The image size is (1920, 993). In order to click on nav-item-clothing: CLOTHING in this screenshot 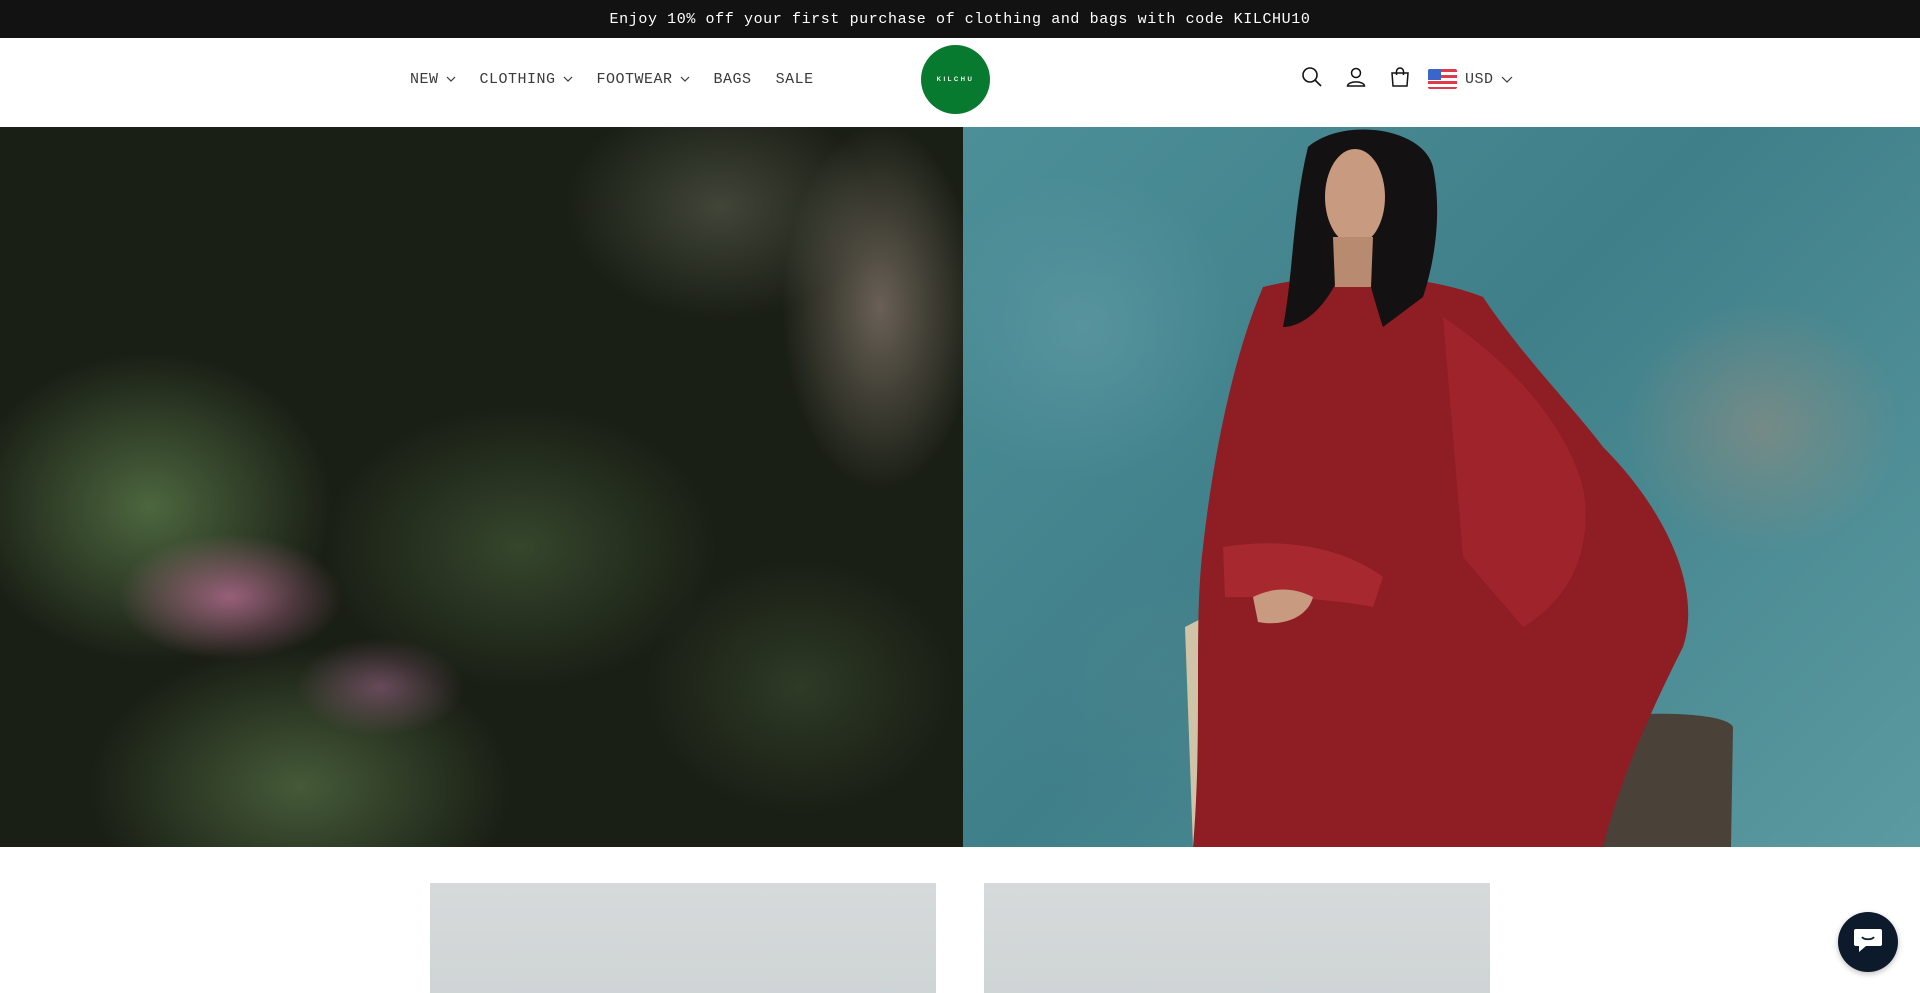, I will do `click(526, 79)`.